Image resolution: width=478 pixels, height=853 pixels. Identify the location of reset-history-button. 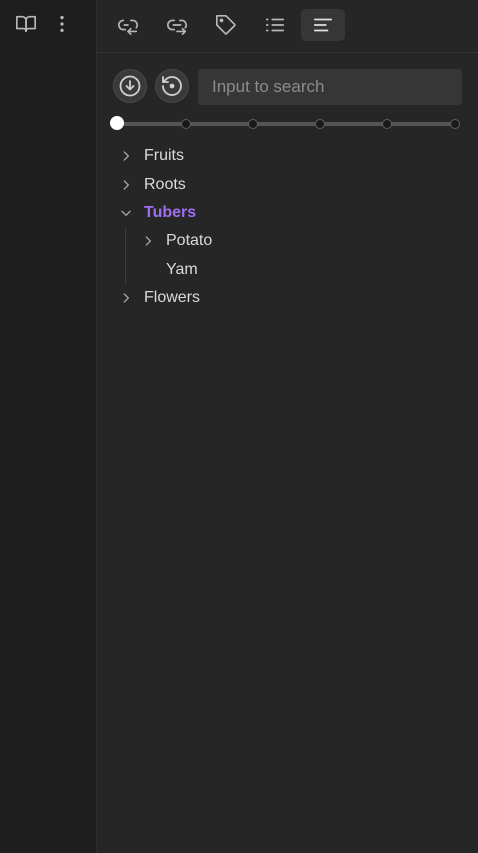
(172, 86).